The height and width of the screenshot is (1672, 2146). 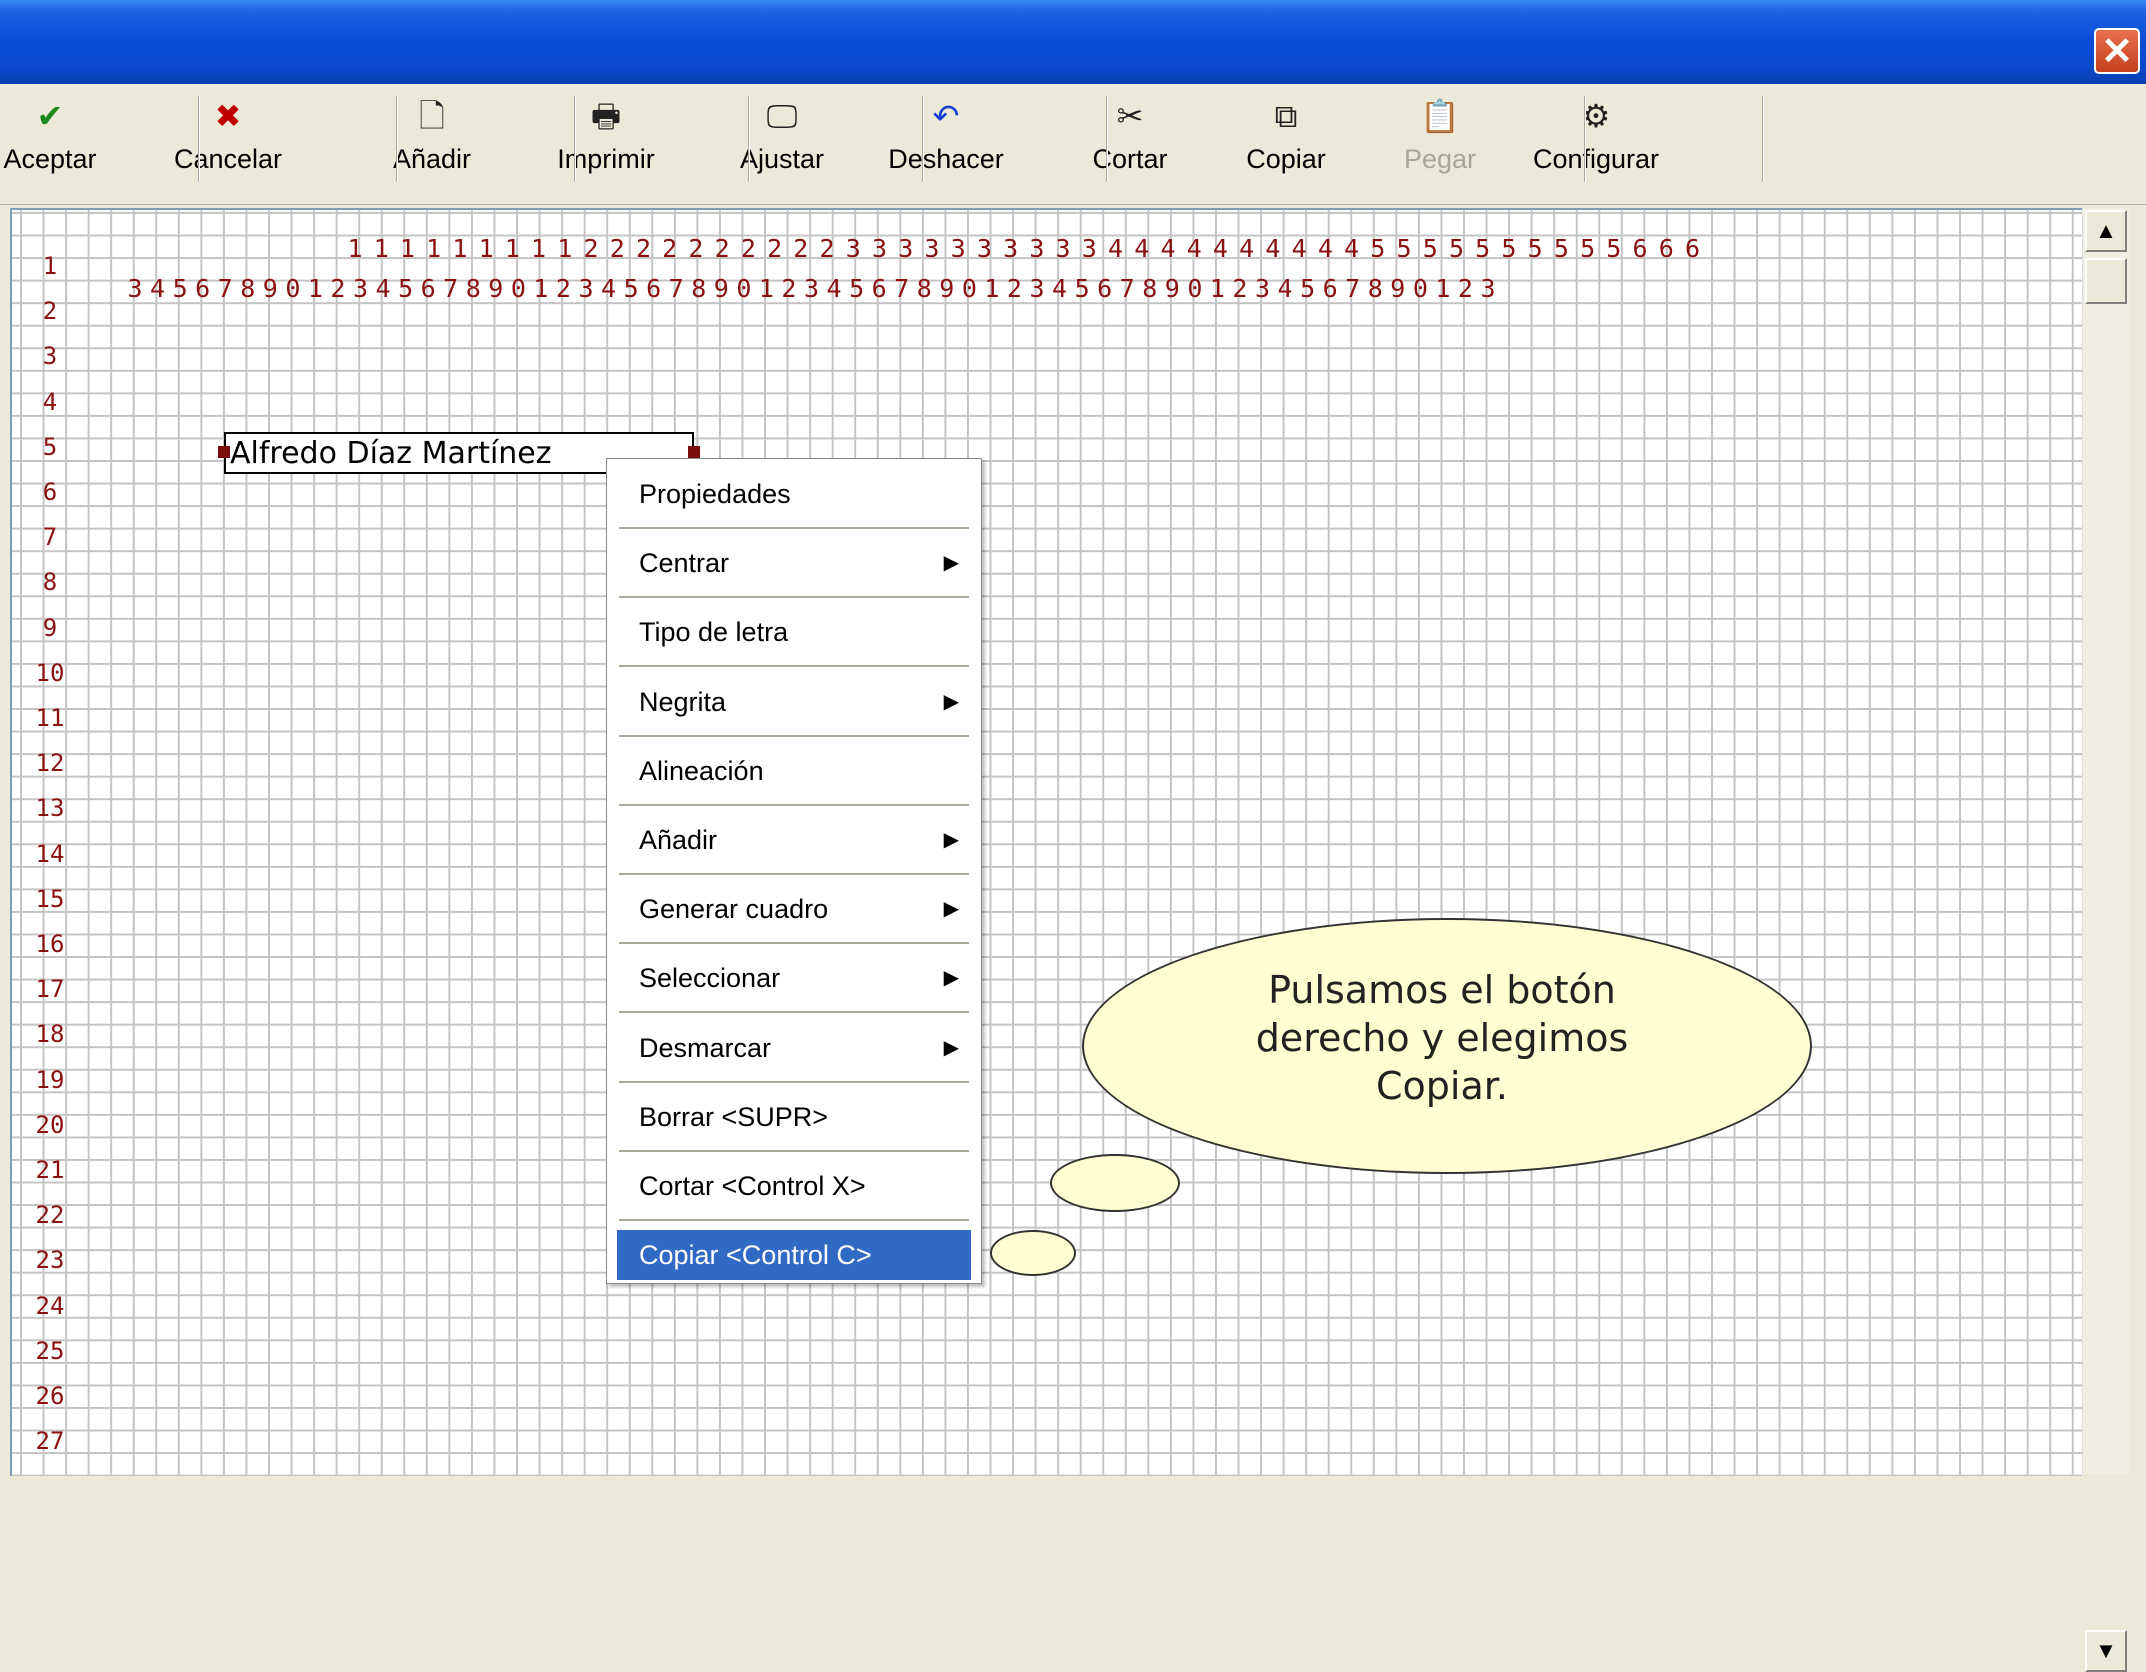 What do you see at coordinates (794, 494) in the screenshot?
I see `menu-item-propiedades: Propiedades` at bounding box center [794, 494].